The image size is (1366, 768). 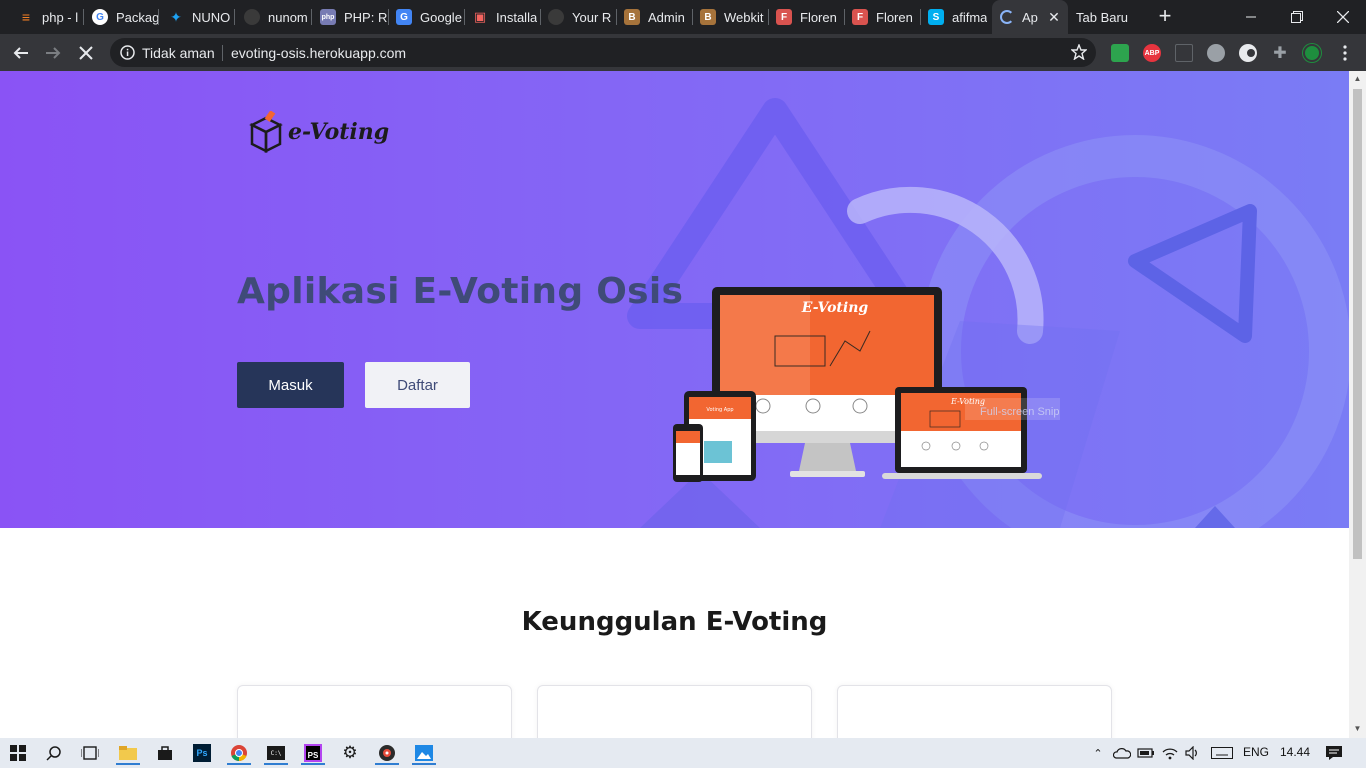 I want to click on info-icon, so click(x=127, y=55).